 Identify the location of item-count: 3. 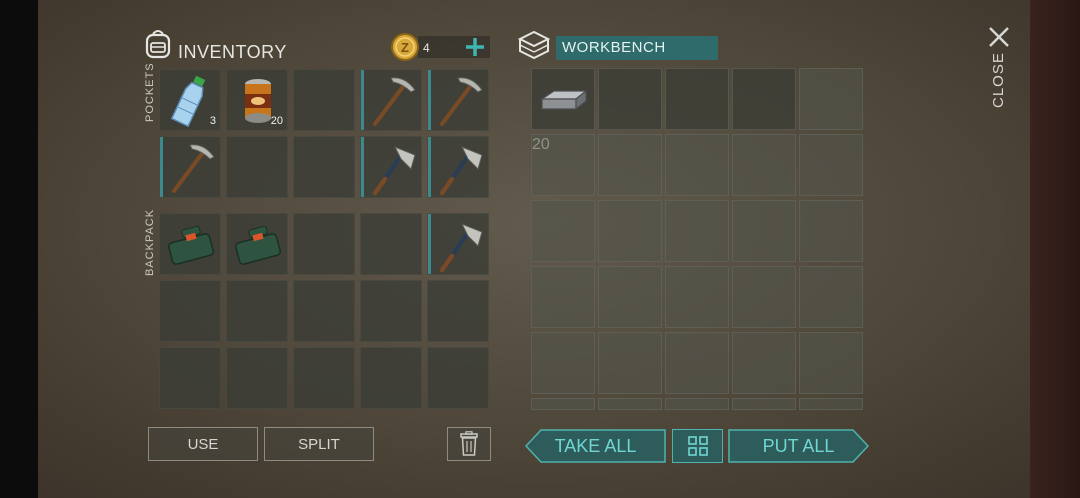
(212, 121).